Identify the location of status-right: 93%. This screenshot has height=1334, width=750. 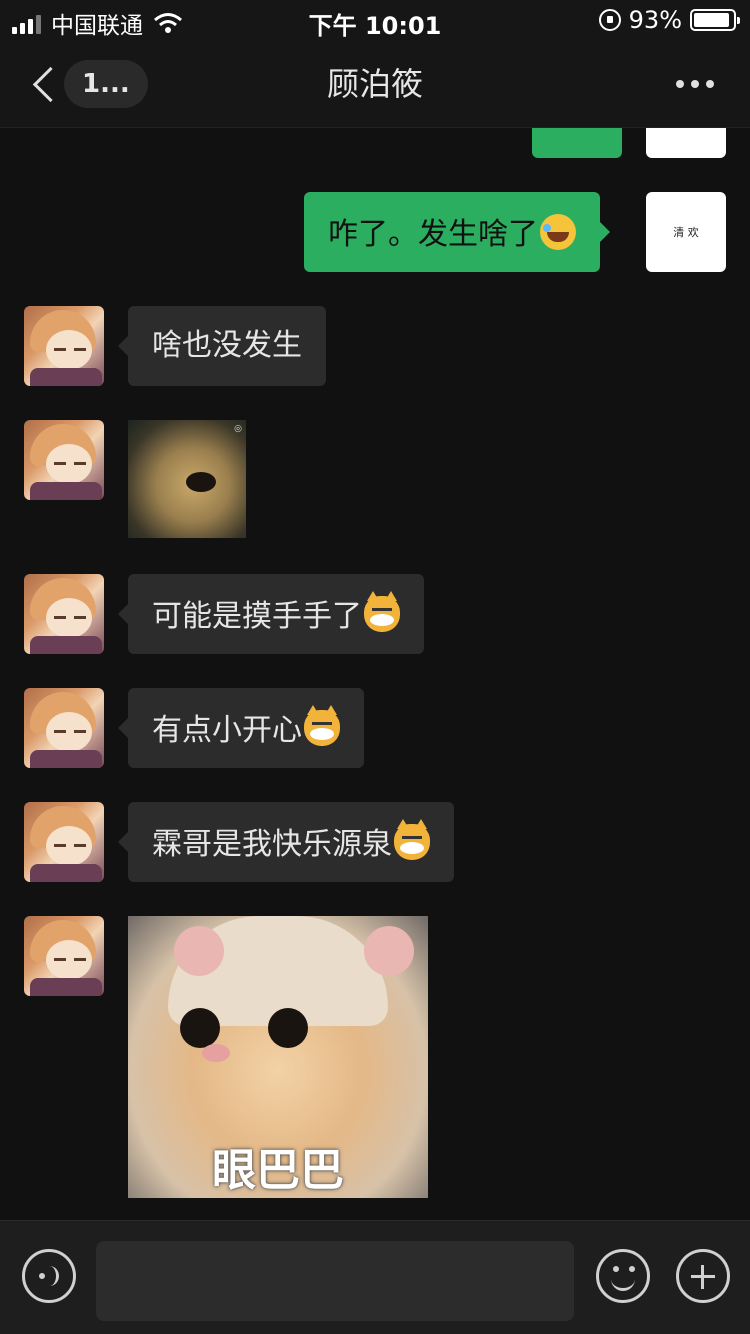
(669, 20).